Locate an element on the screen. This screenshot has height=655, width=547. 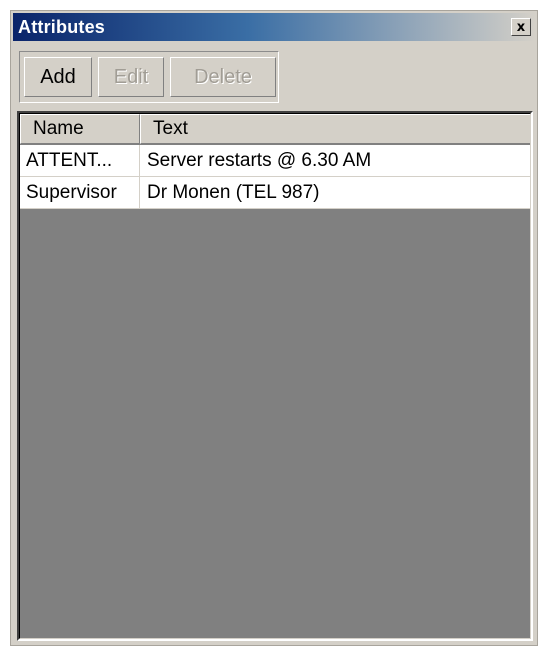
close-button: x is located at coordinates (521, 27).